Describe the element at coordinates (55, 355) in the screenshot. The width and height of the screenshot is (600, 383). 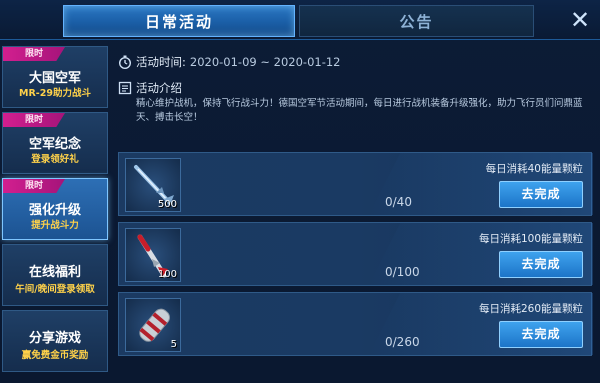
I see `sidebar-item-subtitle: 赢免费金币奖励` at that location.